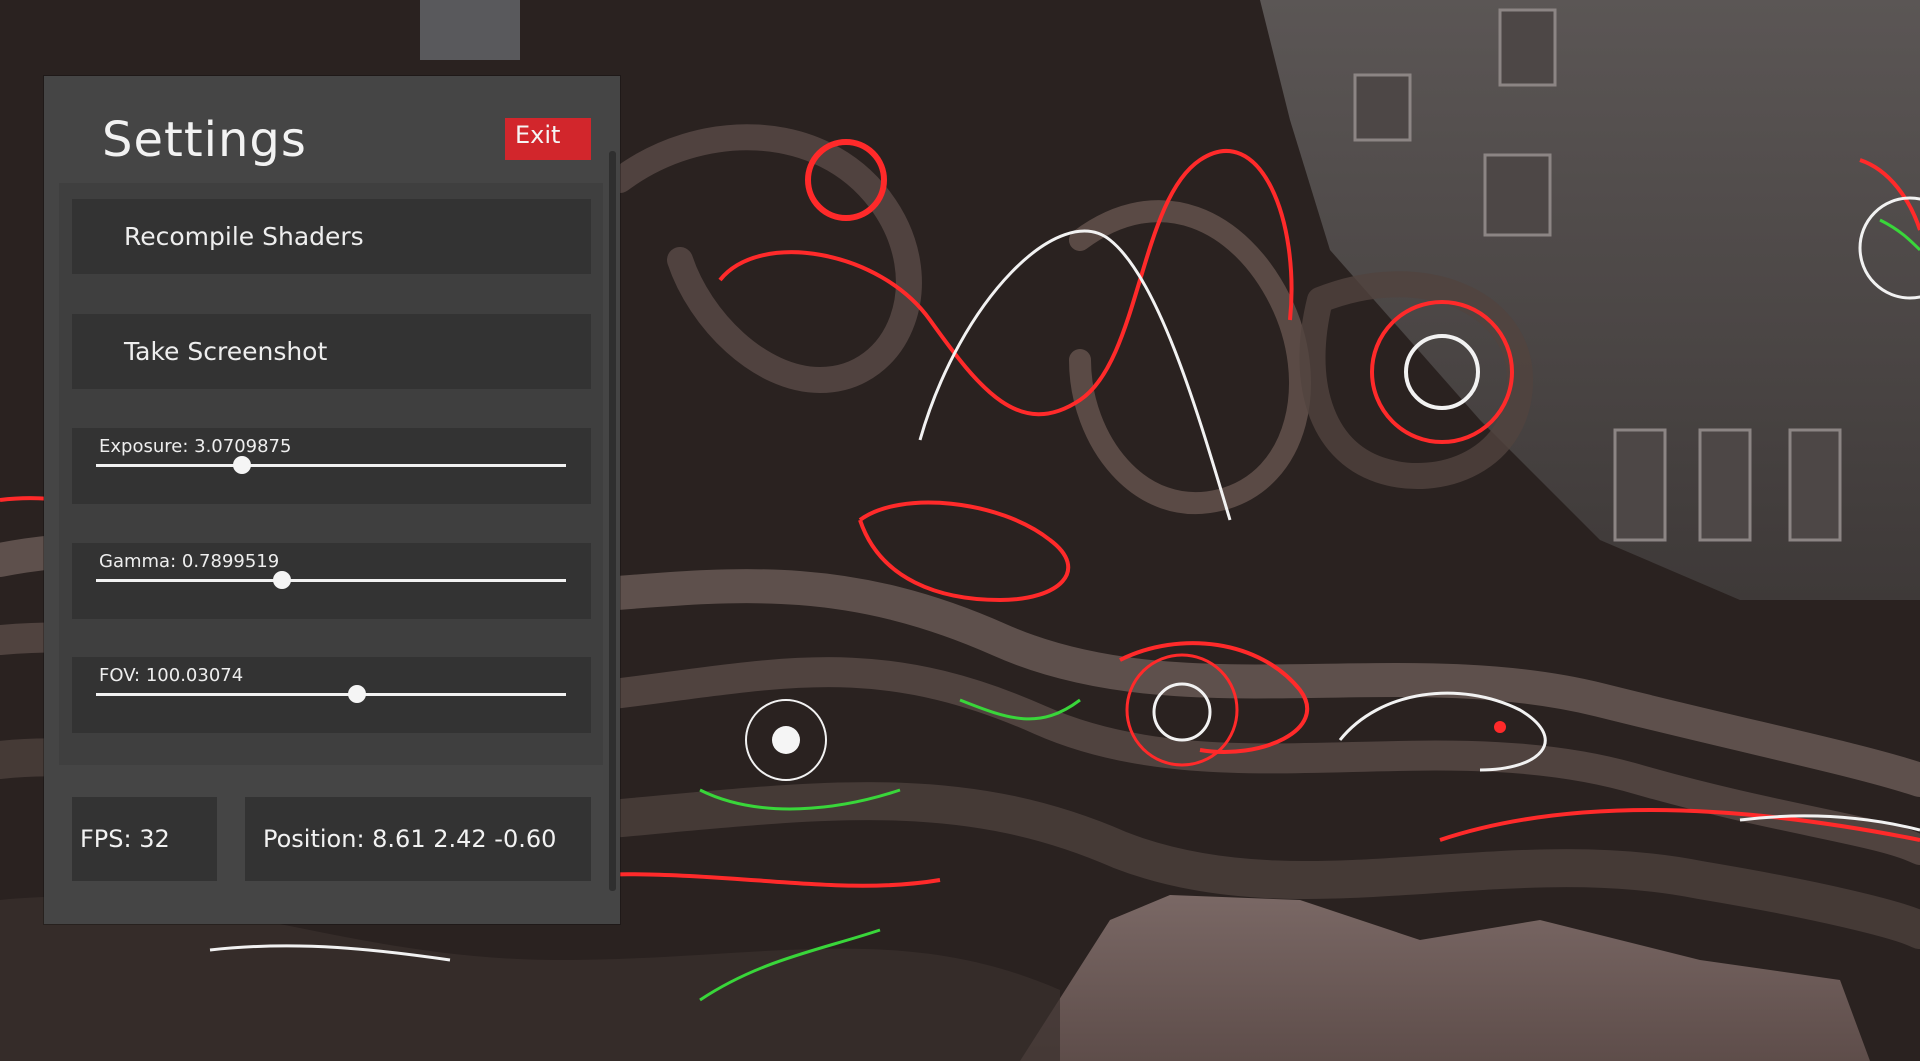 The height and width of the screenshot is (1061, 1920). Describe the element at coordinates (548, 139) in the screenshot. I see `exit-button: Exit` at that location.